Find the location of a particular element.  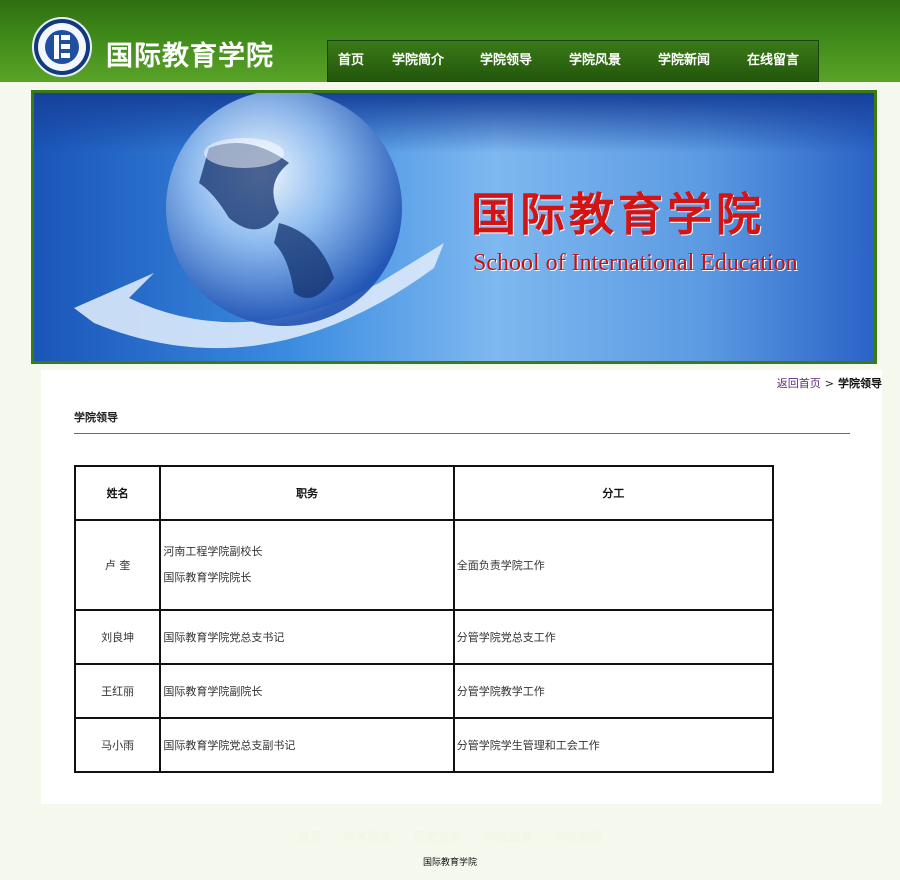

section-title: 学院领导 is located at coordinates (96, 417).